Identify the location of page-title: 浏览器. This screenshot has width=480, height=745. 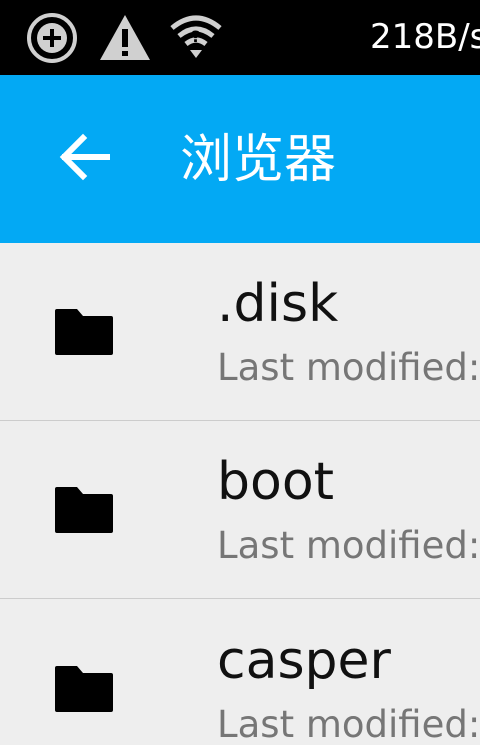
(258, 160).